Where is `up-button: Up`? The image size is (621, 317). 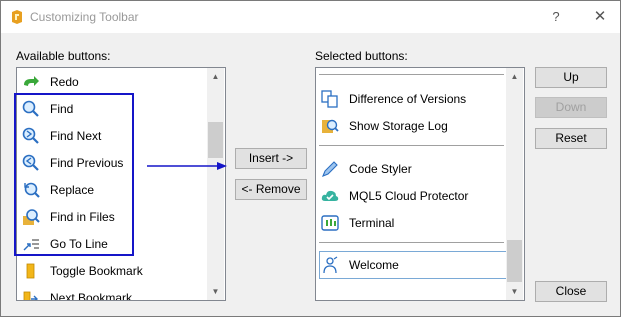
up-button: Up is located at coordinates (571, 77).